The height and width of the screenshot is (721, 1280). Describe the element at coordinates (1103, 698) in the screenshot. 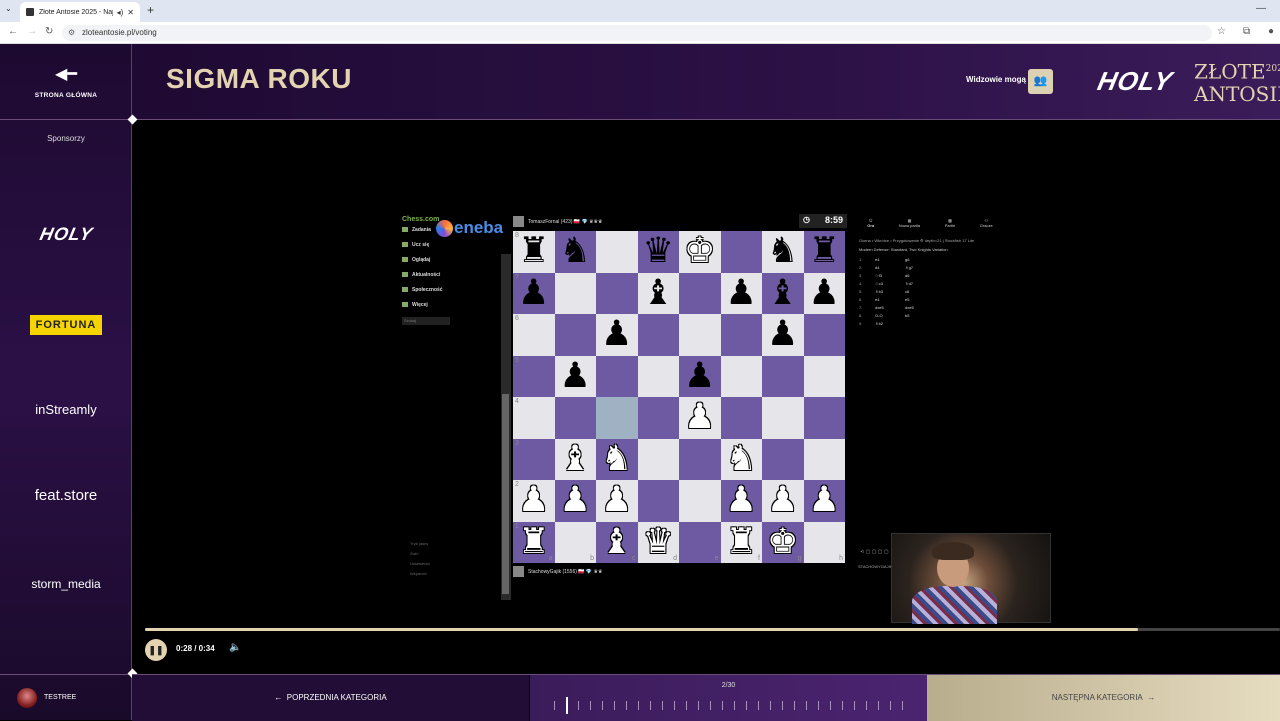

I see `next-category-button: NASTĘPNA KATEGORIA →` at that location.